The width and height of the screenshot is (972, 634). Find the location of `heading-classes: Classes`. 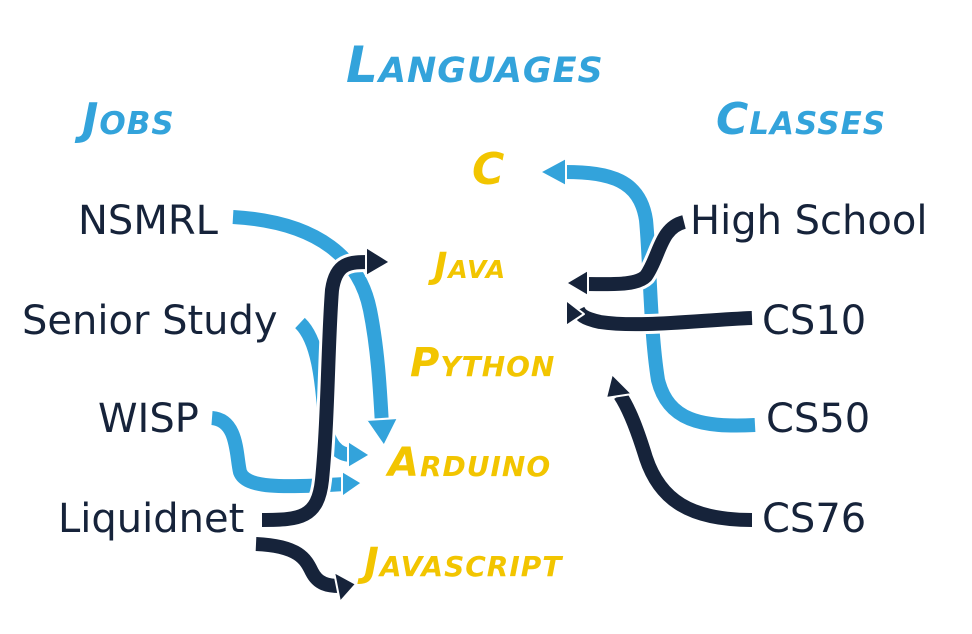

heading-classes: Classes is located at coordinates (801, 119).